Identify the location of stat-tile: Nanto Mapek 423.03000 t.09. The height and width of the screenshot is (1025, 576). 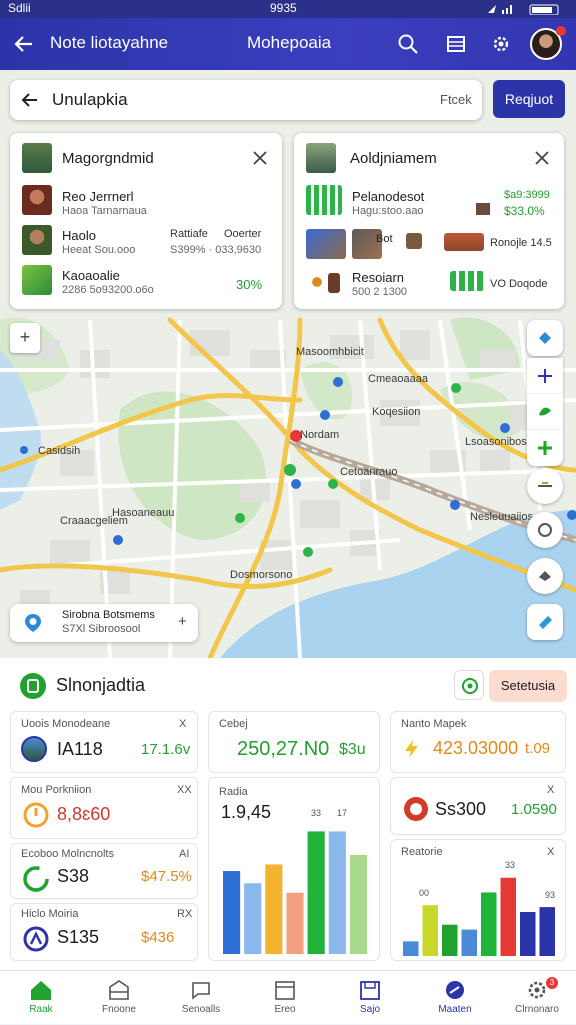
(478, 742).